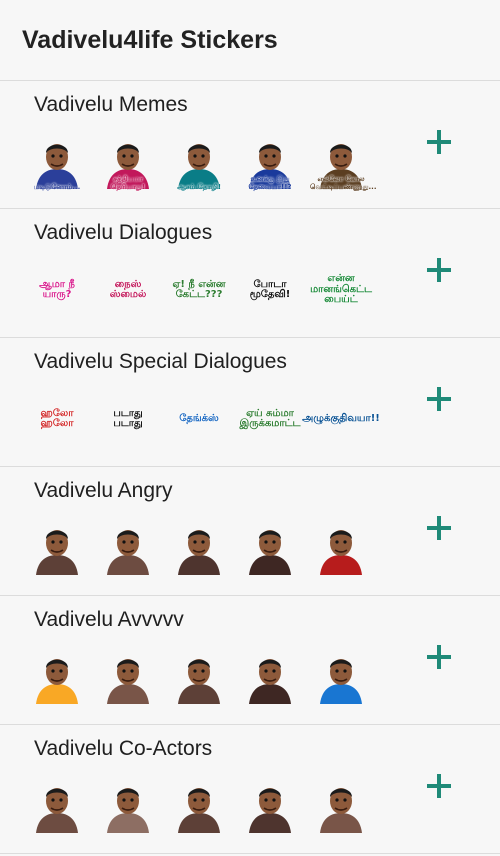 The image size is (500, 856). I want to click on sticker-thumbnail: படாது படாது, so click(128, 419).